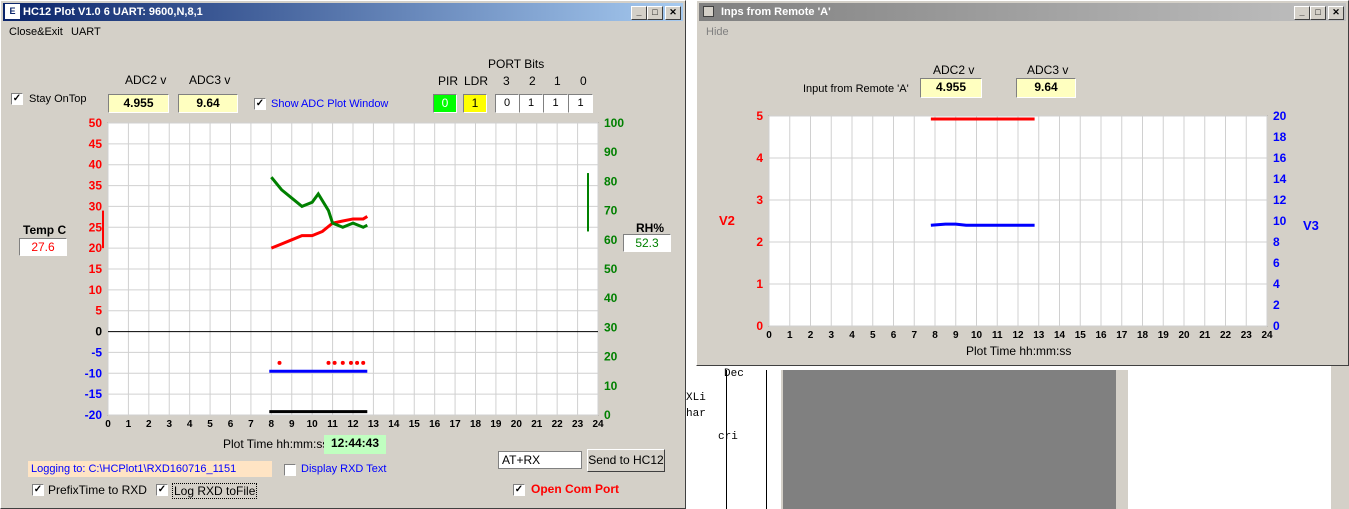 Image resolution: width=1349 pixels, height=509 pixels. I want to click on y-right-tick-label: 2, so click(1276, 305).